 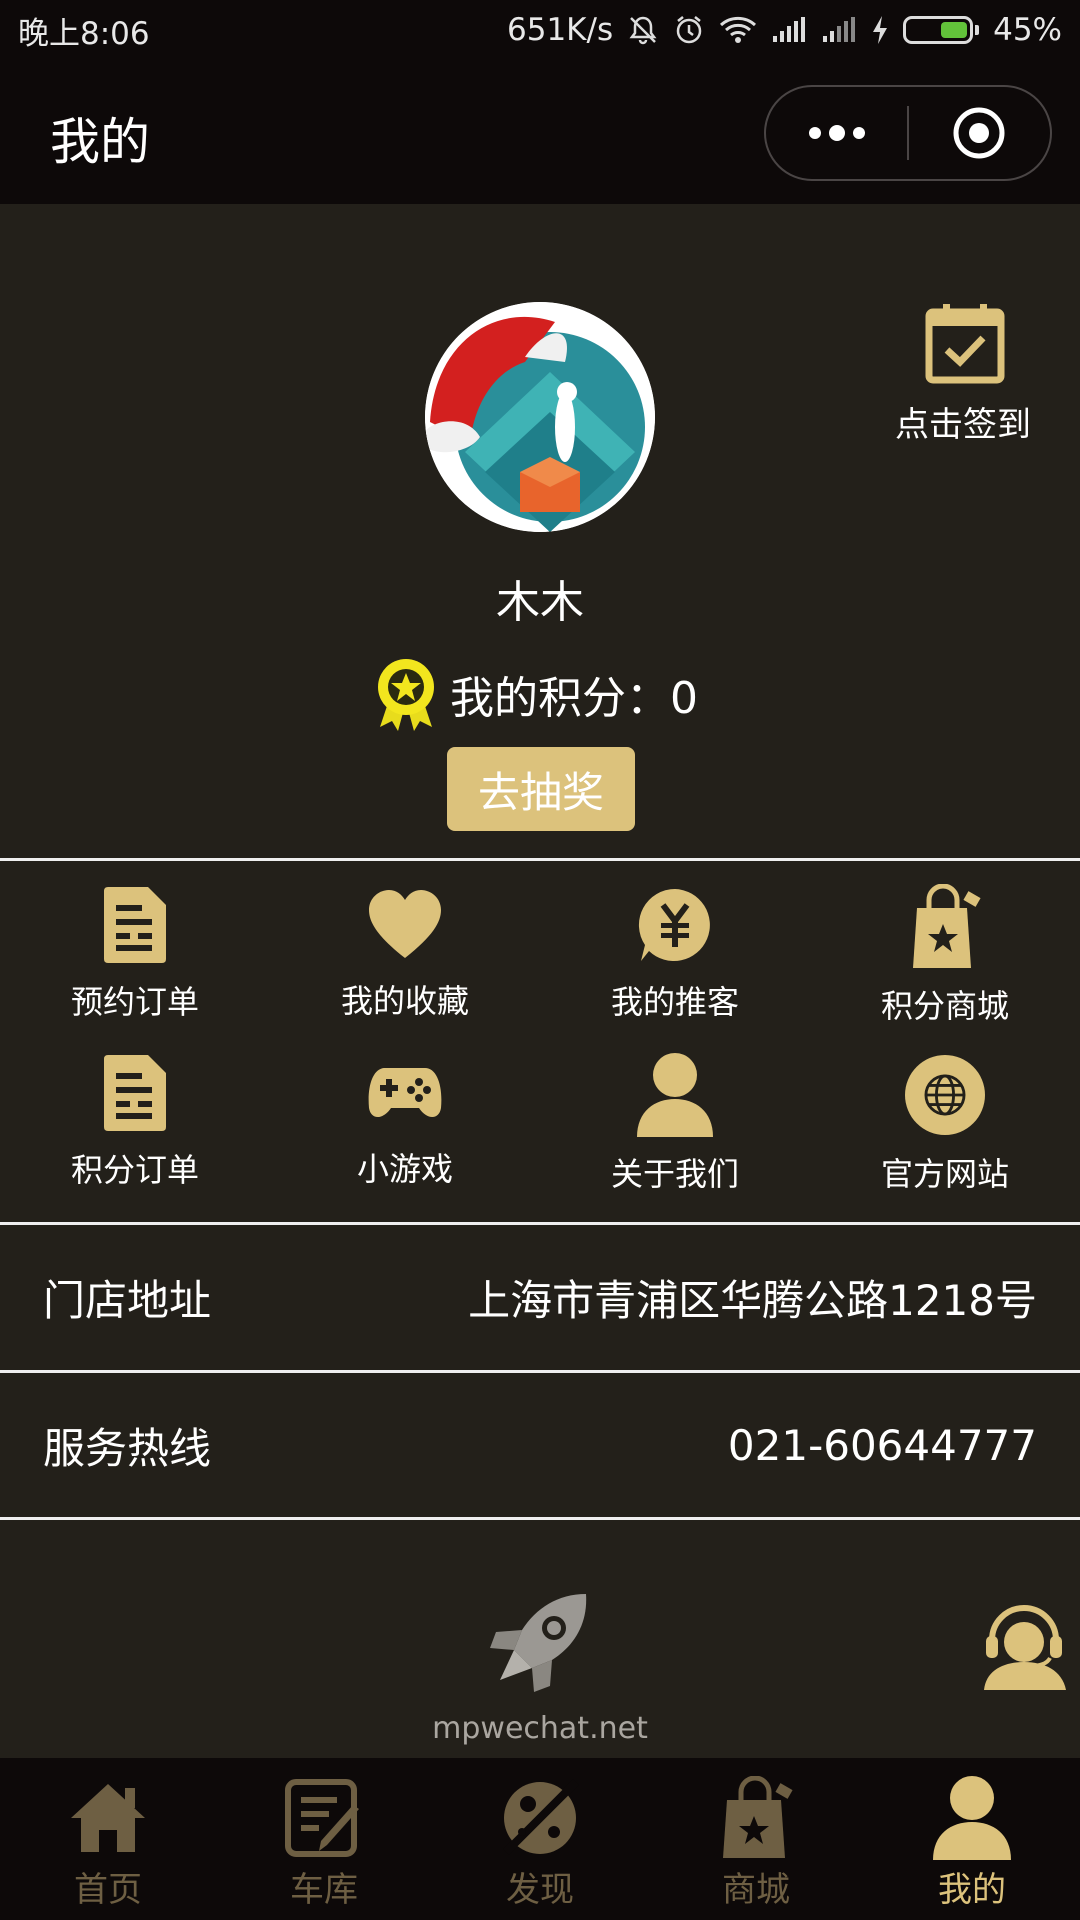 What do you see at coordinates (965, 344) in the screenshot?
I see `calendar-check-icon` at bounding box center [965, 344].